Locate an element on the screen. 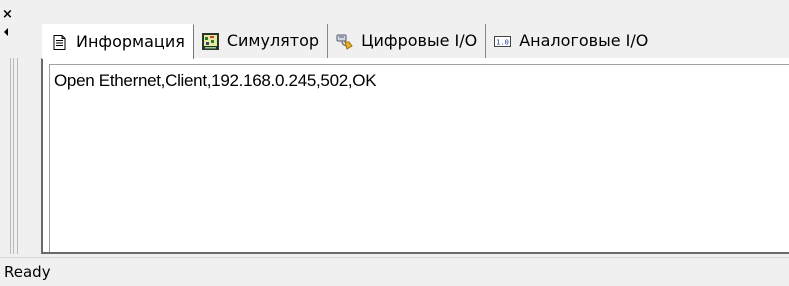 The height and width of the screenshot is (286, 789). tab-digital-io: Цифровые I/O is located at coordinates (407, 41).